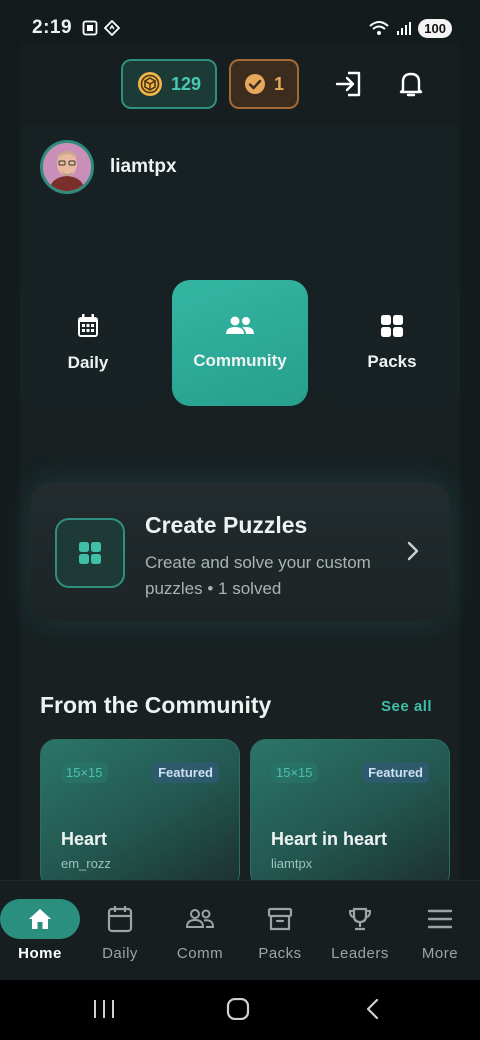 This screenshot has height=1040, width=480. I want to click on menu-icon, so click(440, 919).